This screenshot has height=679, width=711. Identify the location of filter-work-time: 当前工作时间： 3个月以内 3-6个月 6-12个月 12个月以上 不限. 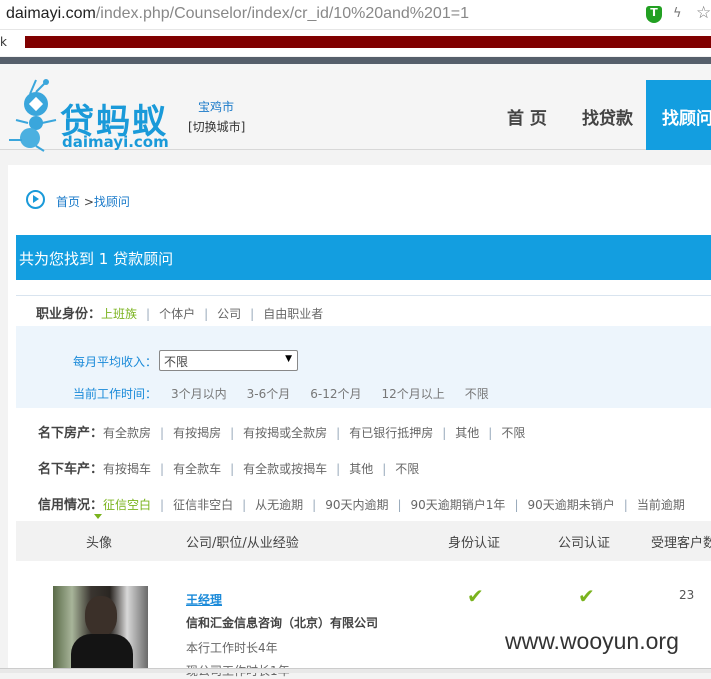
(291, 393).